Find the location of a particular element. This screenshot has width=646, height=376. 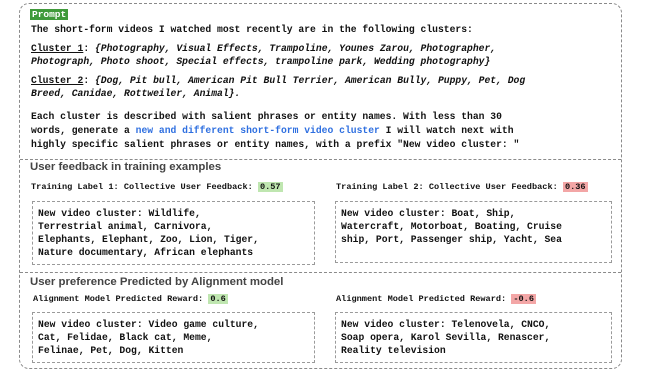

cluster1-label: Cluster 1 is located at coordinates (57, 48).